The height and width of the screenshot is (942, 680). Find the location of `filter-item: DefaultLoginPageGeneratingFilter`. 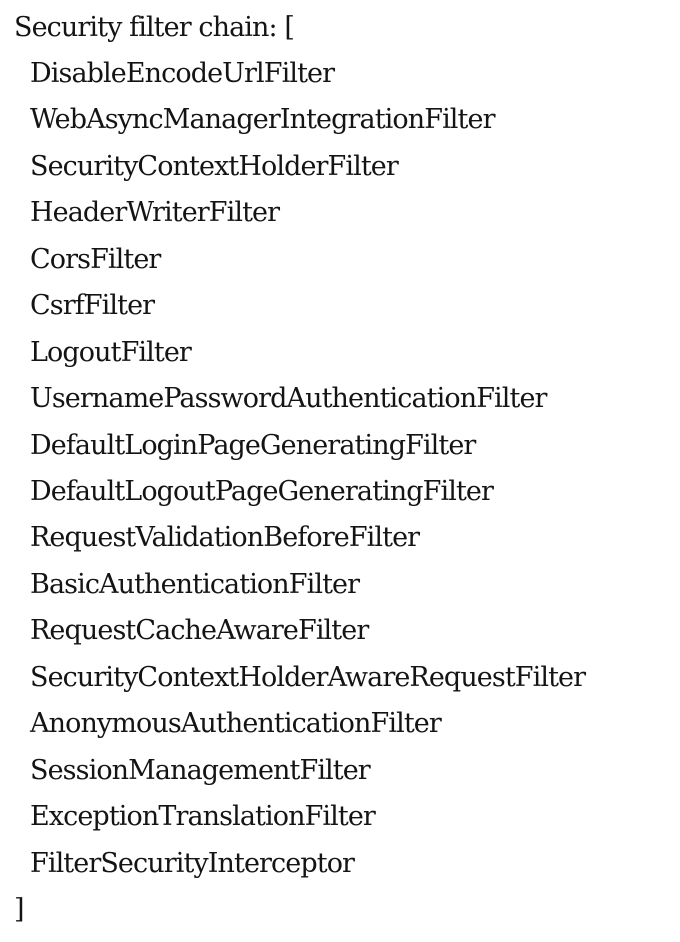

filter-item: DefaultLoginPageGeneratingFilter is located at coordinates (253, 445).